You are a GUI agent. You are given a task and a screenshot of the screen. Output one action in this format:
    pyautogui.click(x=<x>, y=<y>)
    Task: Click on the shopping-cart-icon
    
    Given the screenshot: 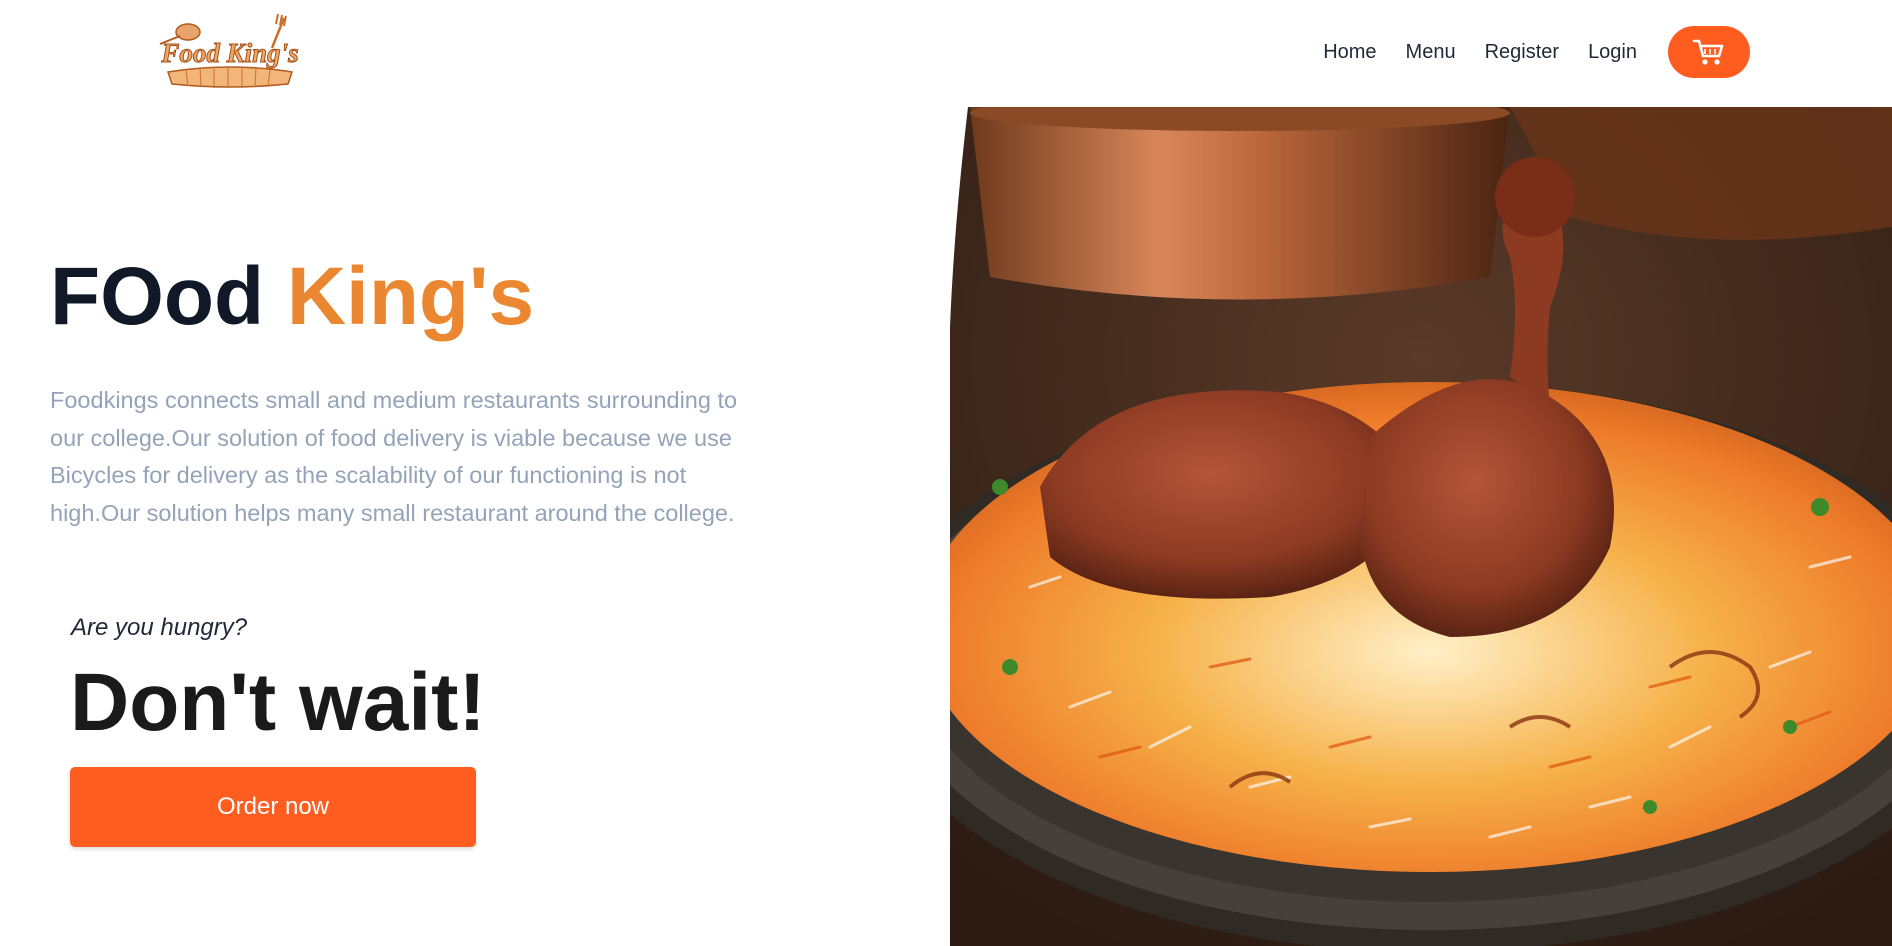 What is the action you would take?
    pyautogui.click(x=1708, y=52)
    